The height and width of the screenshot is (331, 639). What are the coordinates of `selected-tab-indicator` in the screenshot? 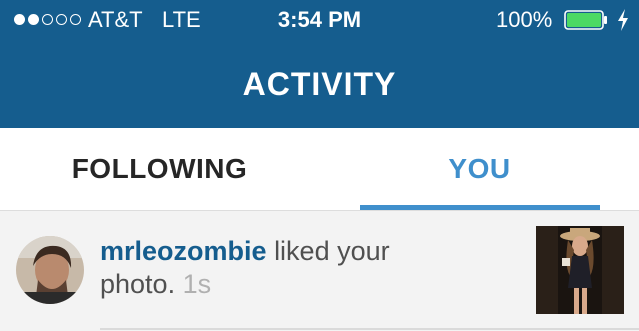 It's located at (480, 207).